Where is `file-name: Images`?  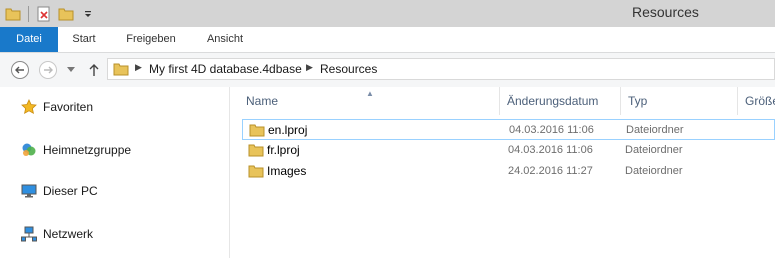
file-name: Images is located at coordinates (287, 171).